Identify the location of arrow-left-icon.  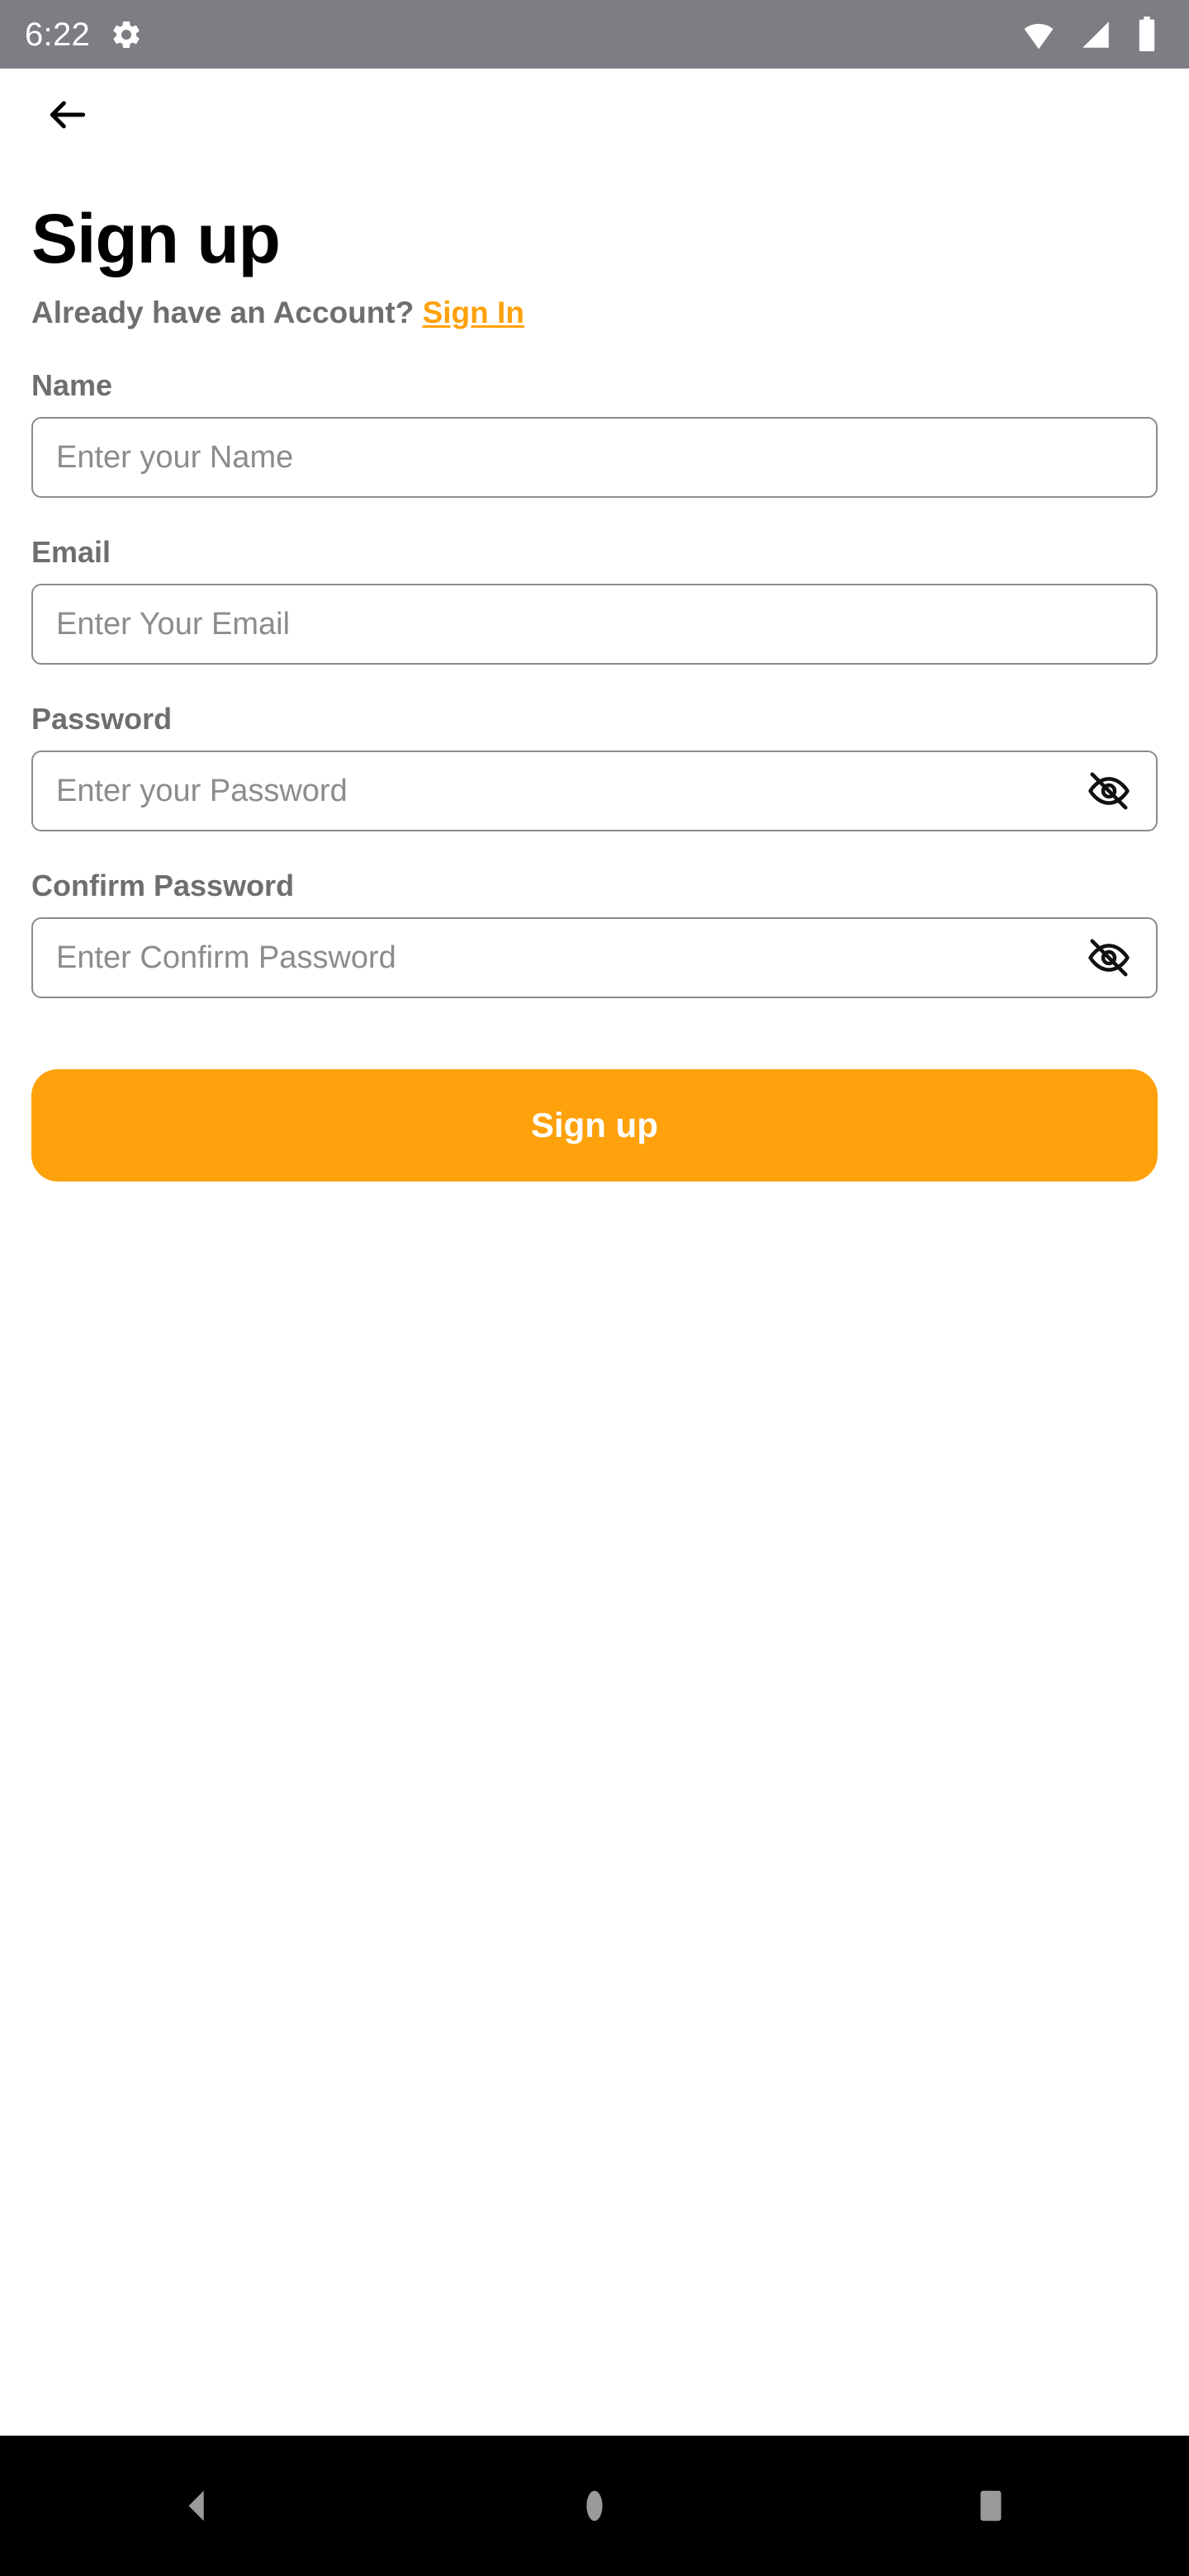
(68, 115).